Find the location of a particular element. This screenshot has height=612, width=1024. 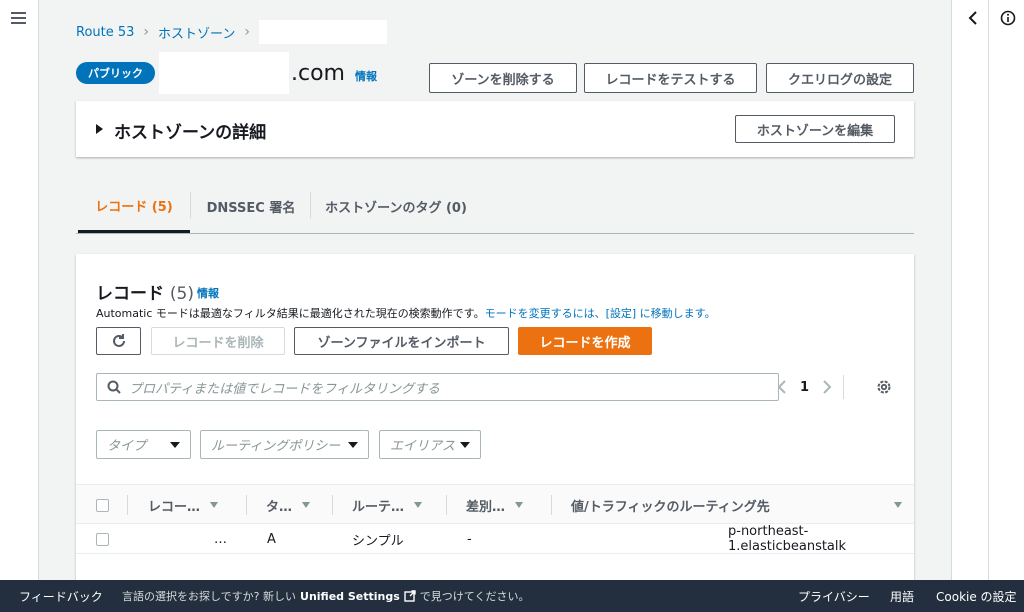

records-desc-text: Automatic モードは最適なフィルタ結果に最適化された現在の検索動作です。 is located at coordinates (290, 313).